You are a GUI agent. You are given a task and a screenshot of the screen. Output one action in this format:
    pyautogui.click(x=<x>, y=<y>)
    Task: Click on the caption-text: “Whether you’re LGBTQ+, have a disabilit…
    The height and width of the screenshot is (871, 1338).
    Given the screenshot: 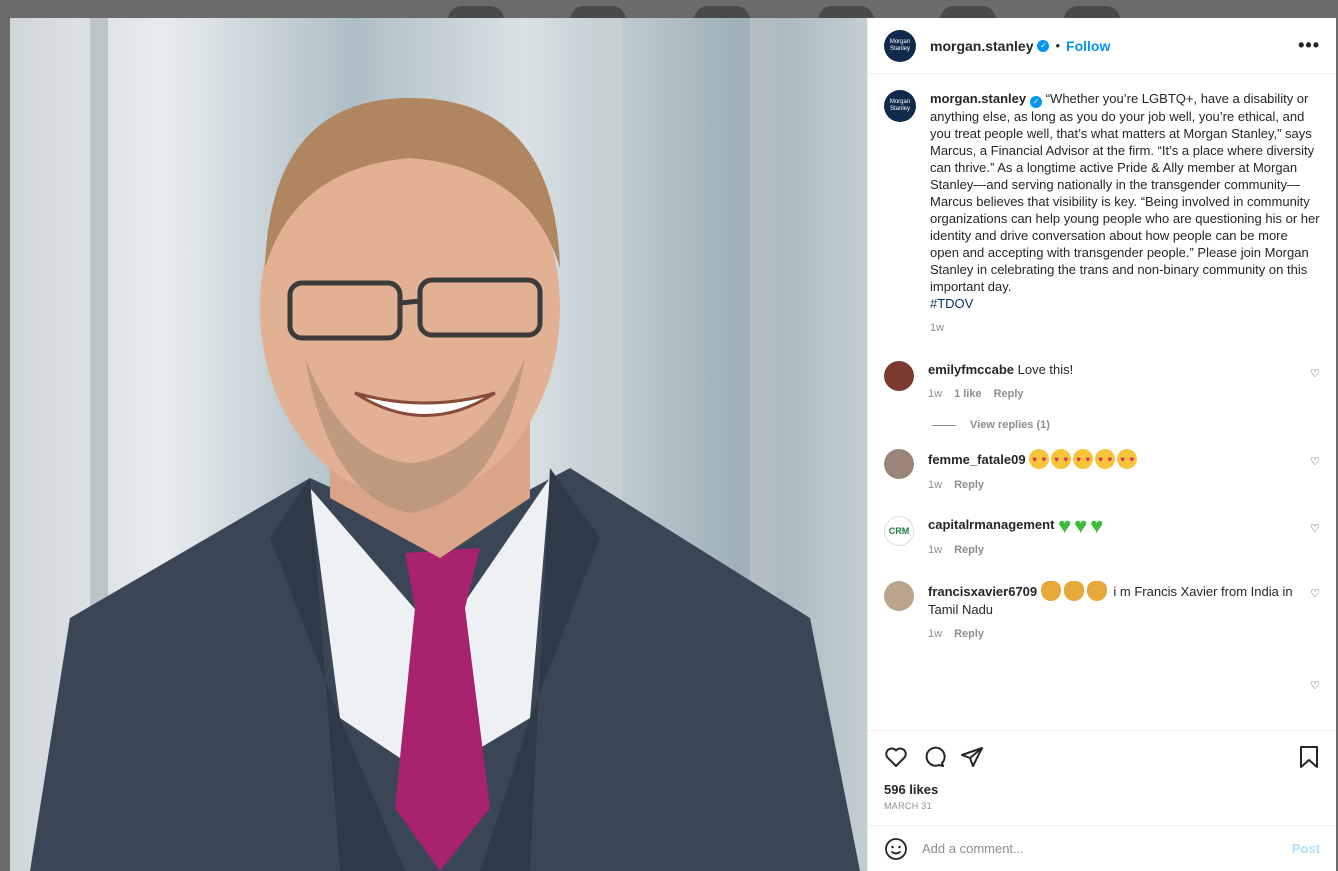 What is the action you would take?
    pyautogui.click(x=1125, y=192)
    